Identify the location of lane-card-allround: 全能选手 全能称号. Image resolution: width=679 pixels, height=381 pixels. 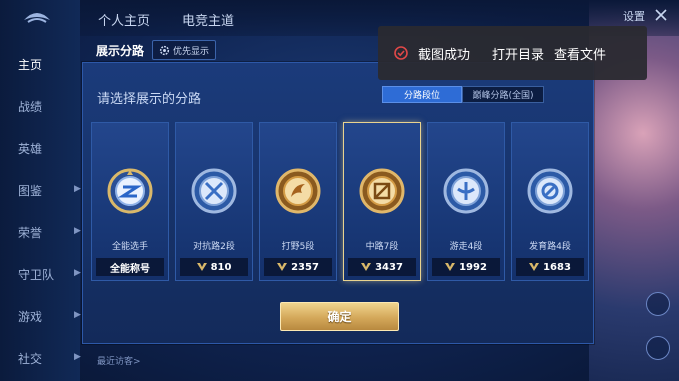
(130, 201).